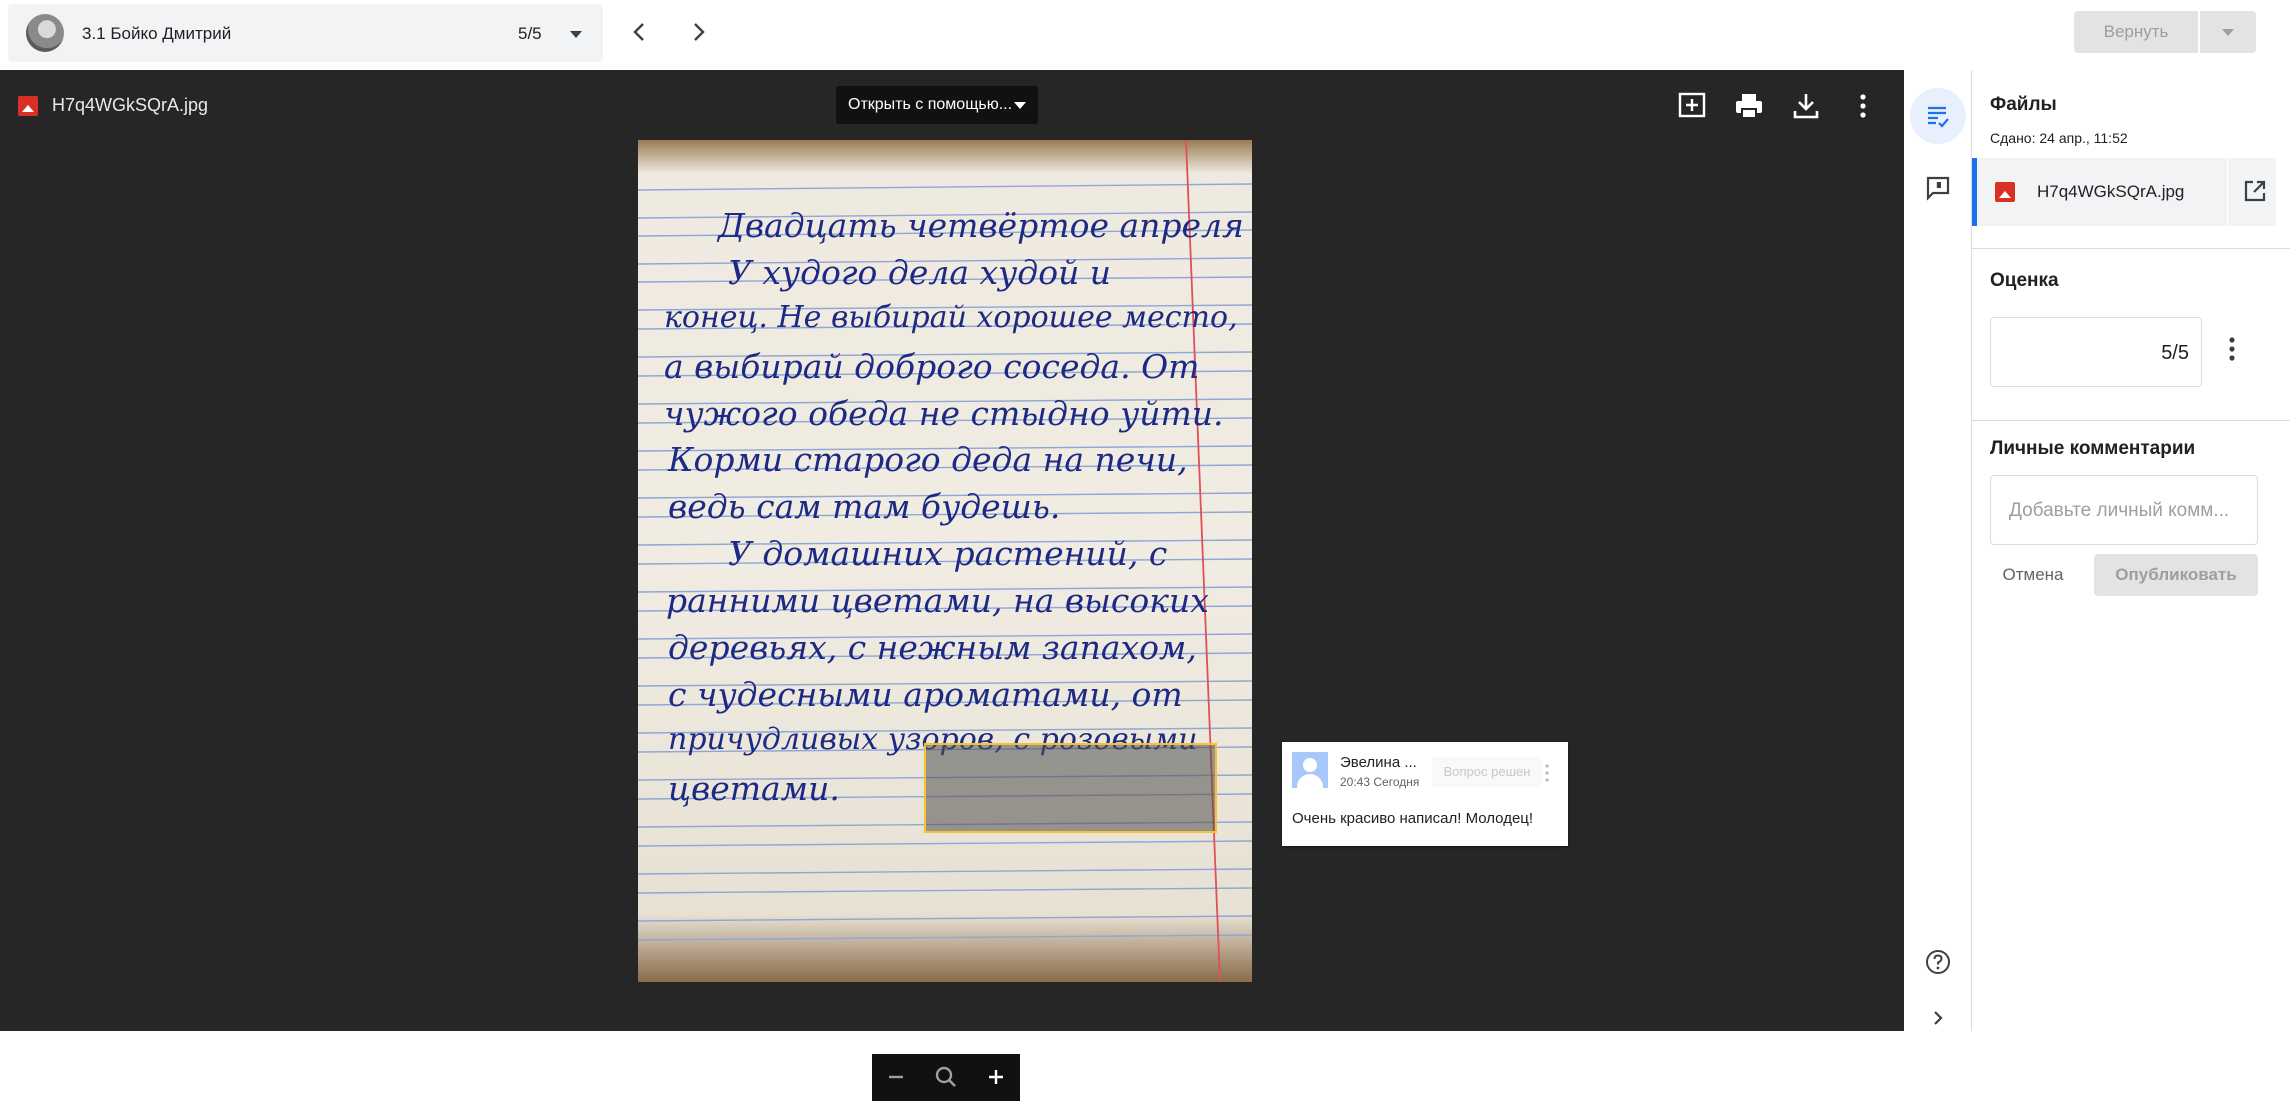  Describe the element at coordinates (864, 506) in the screenshot. I see `handwriting-line: ведь сам там будешь.` at that location.